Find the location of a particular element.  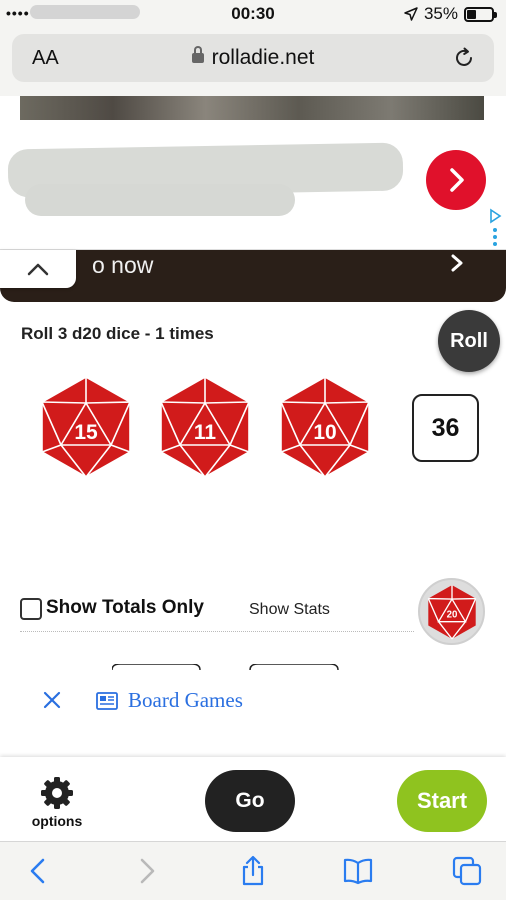

die-result: 11 is located at coordinates (205, 427).